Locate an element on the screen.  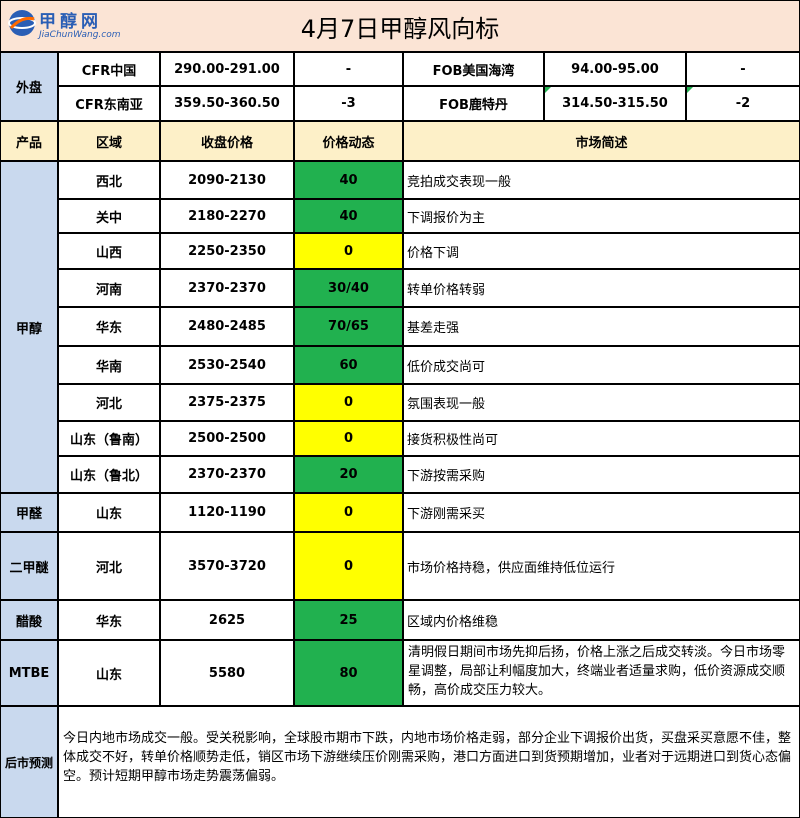
title-bar: 甲醇网 JiaChunWang.com 4月7日甲醇风向标 is located at coordinates (400, 26).